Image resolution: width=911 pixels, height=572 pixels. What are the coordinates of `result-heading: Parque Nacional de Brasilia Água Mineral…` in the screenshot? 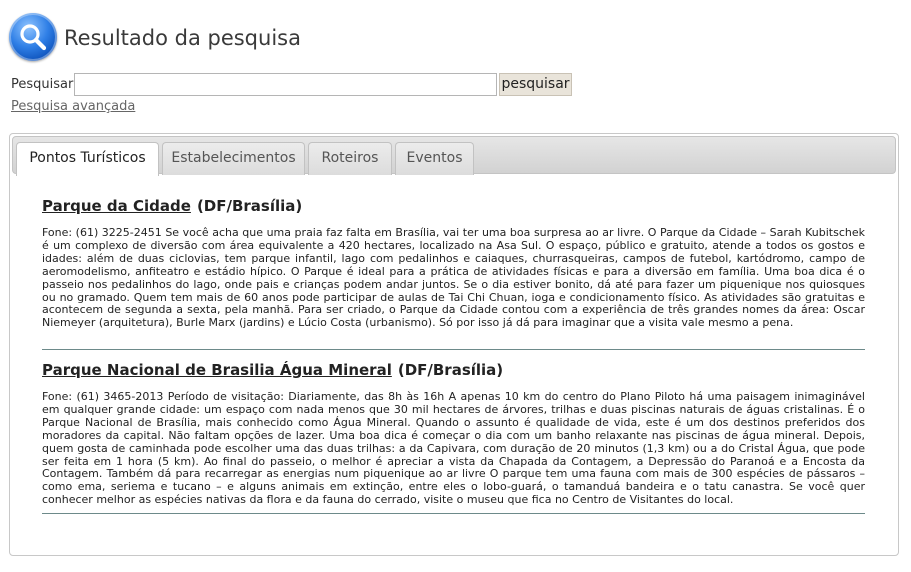 It's located at (453, 370).